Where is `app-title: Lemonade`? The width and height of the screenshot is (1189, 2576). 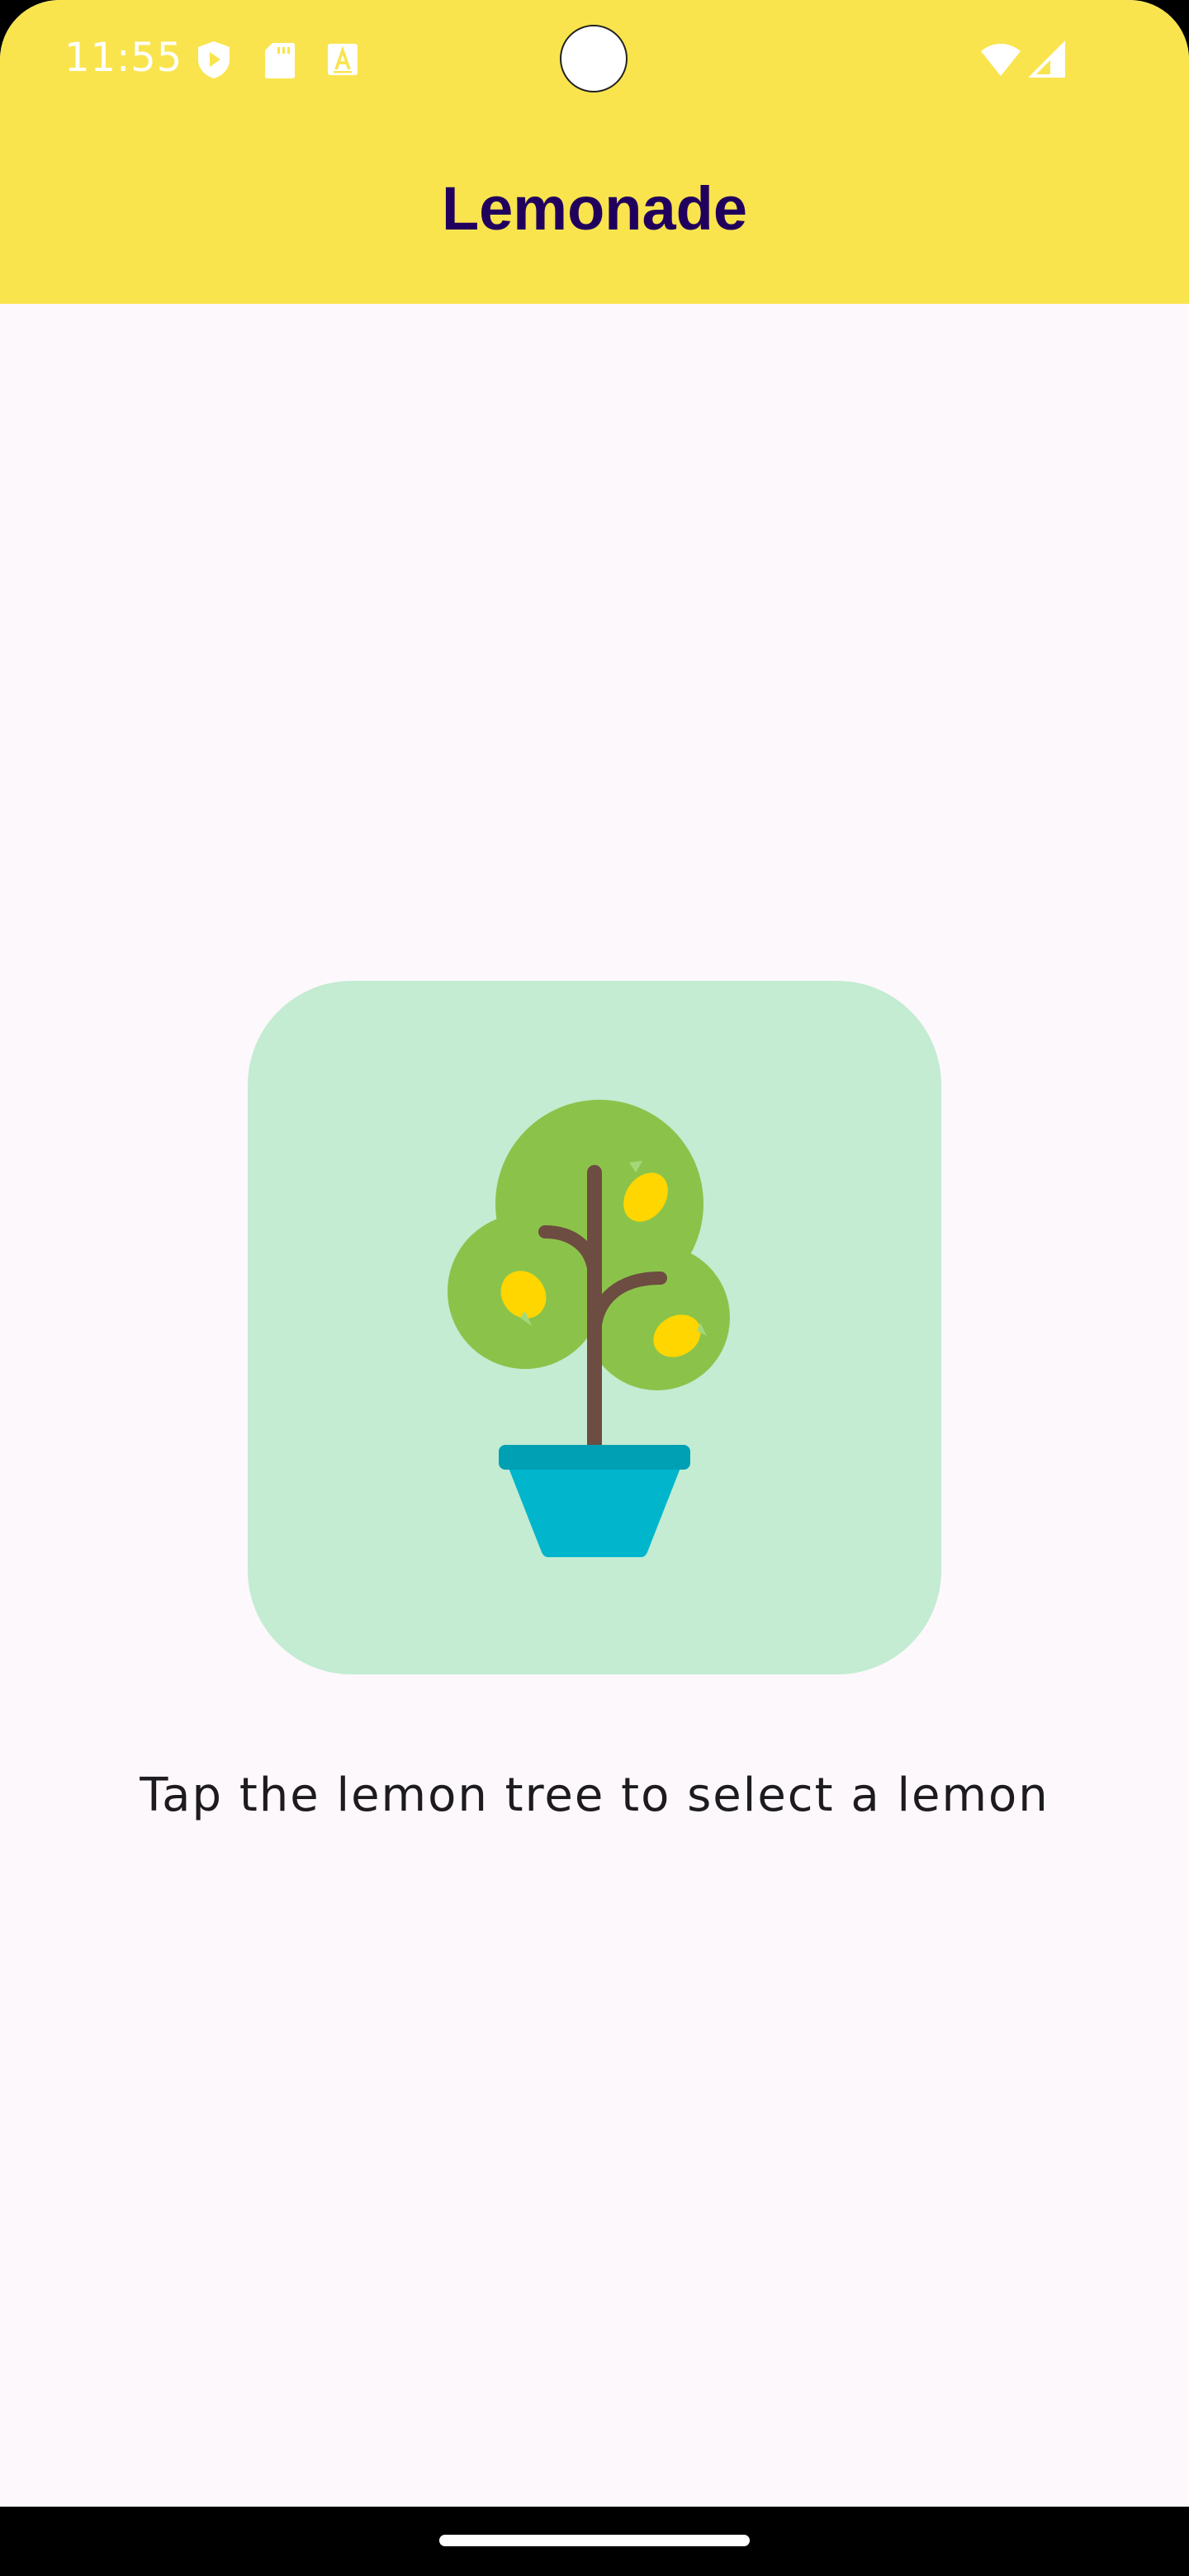
app-title: Lemonade is located at coordinates (594, 208).